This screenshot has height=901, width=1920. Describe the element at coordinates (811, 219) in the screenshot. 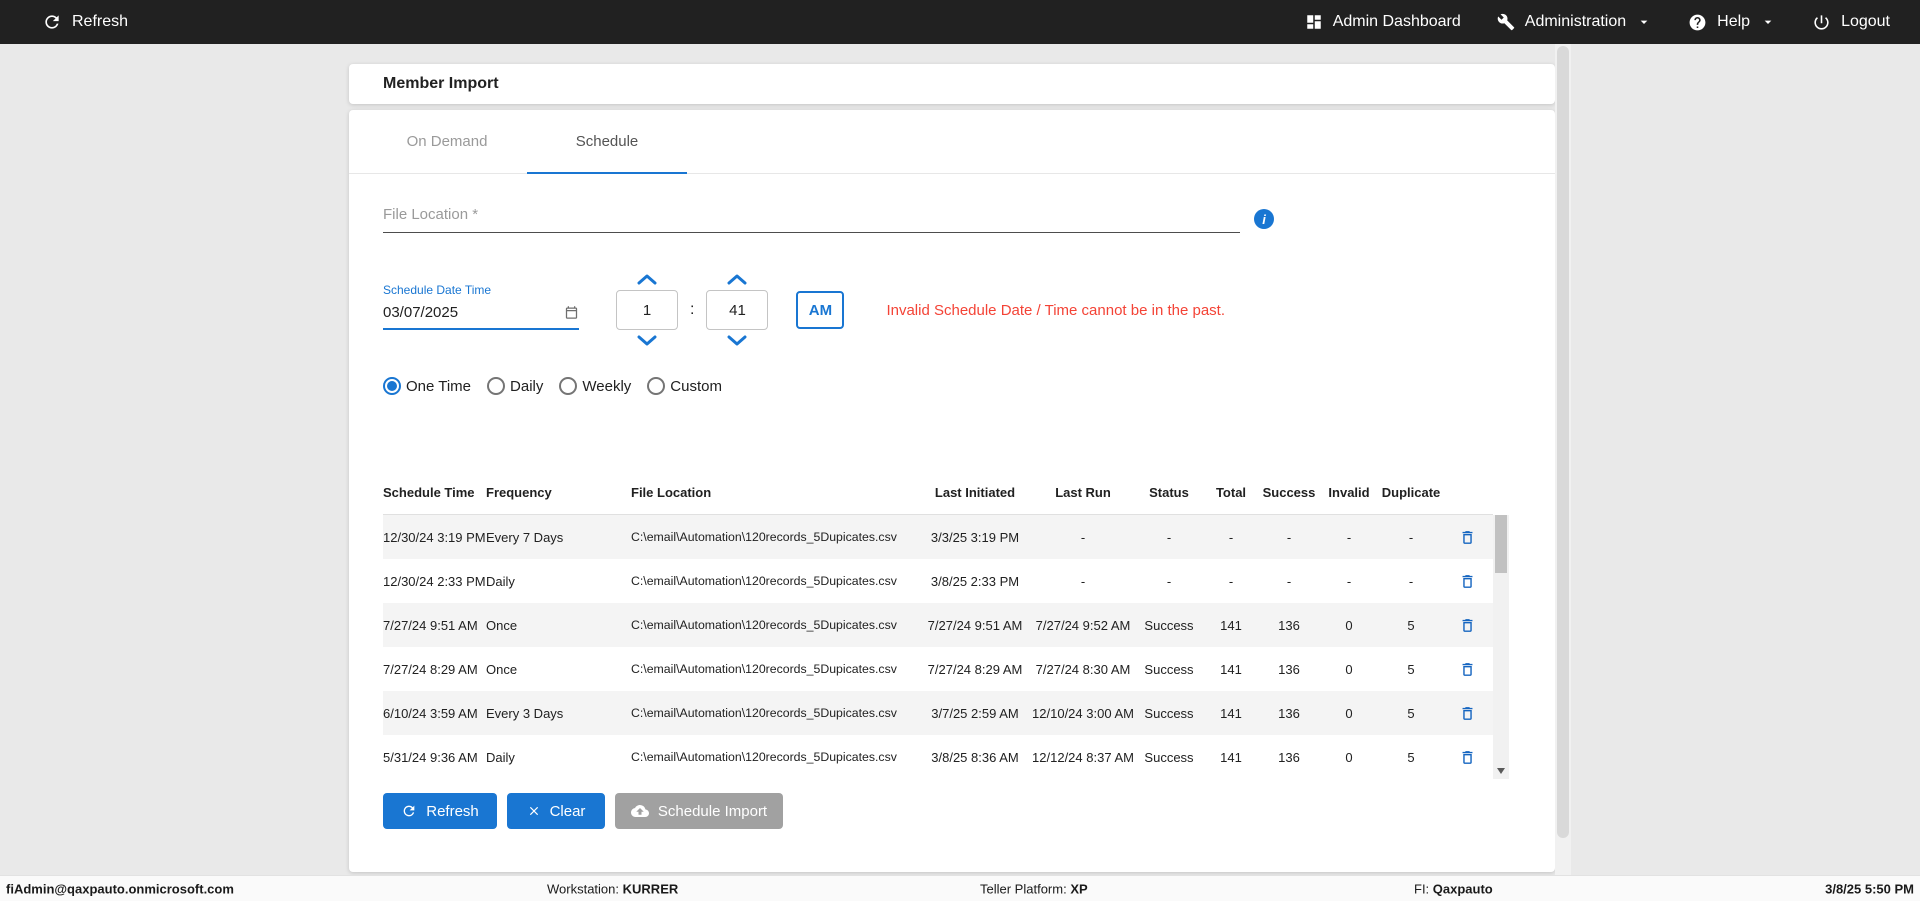

I see `file-location-input: File Location *` at that location.